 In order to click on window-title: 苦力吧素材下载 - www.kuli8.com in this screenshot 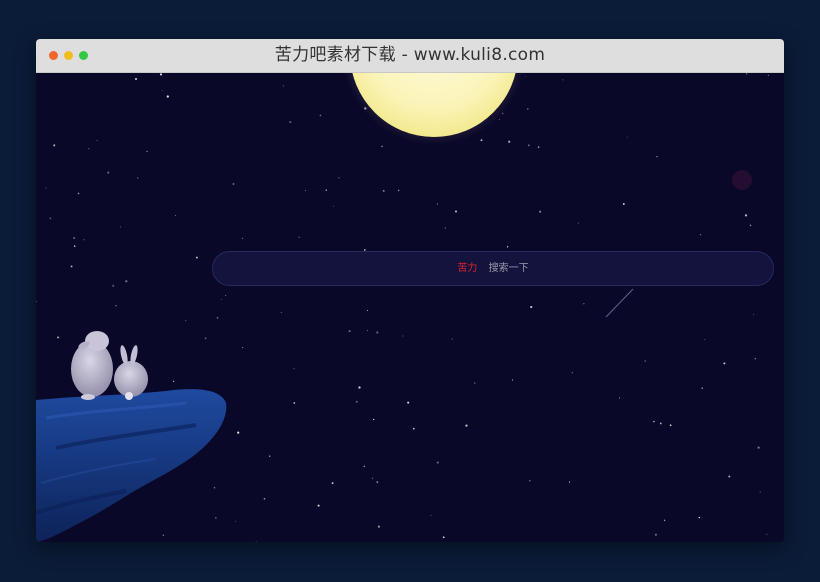, I will do `click(410, 55)`.